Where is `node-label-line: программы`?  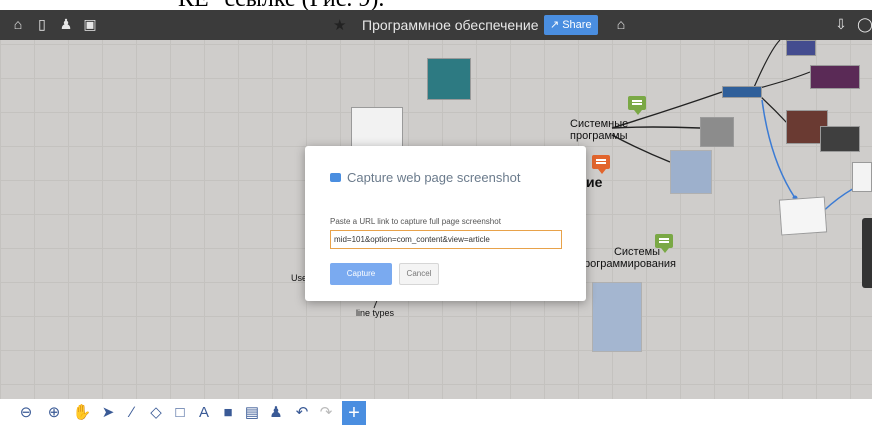 node-label-line: программы is located at coordinates (599, 136).